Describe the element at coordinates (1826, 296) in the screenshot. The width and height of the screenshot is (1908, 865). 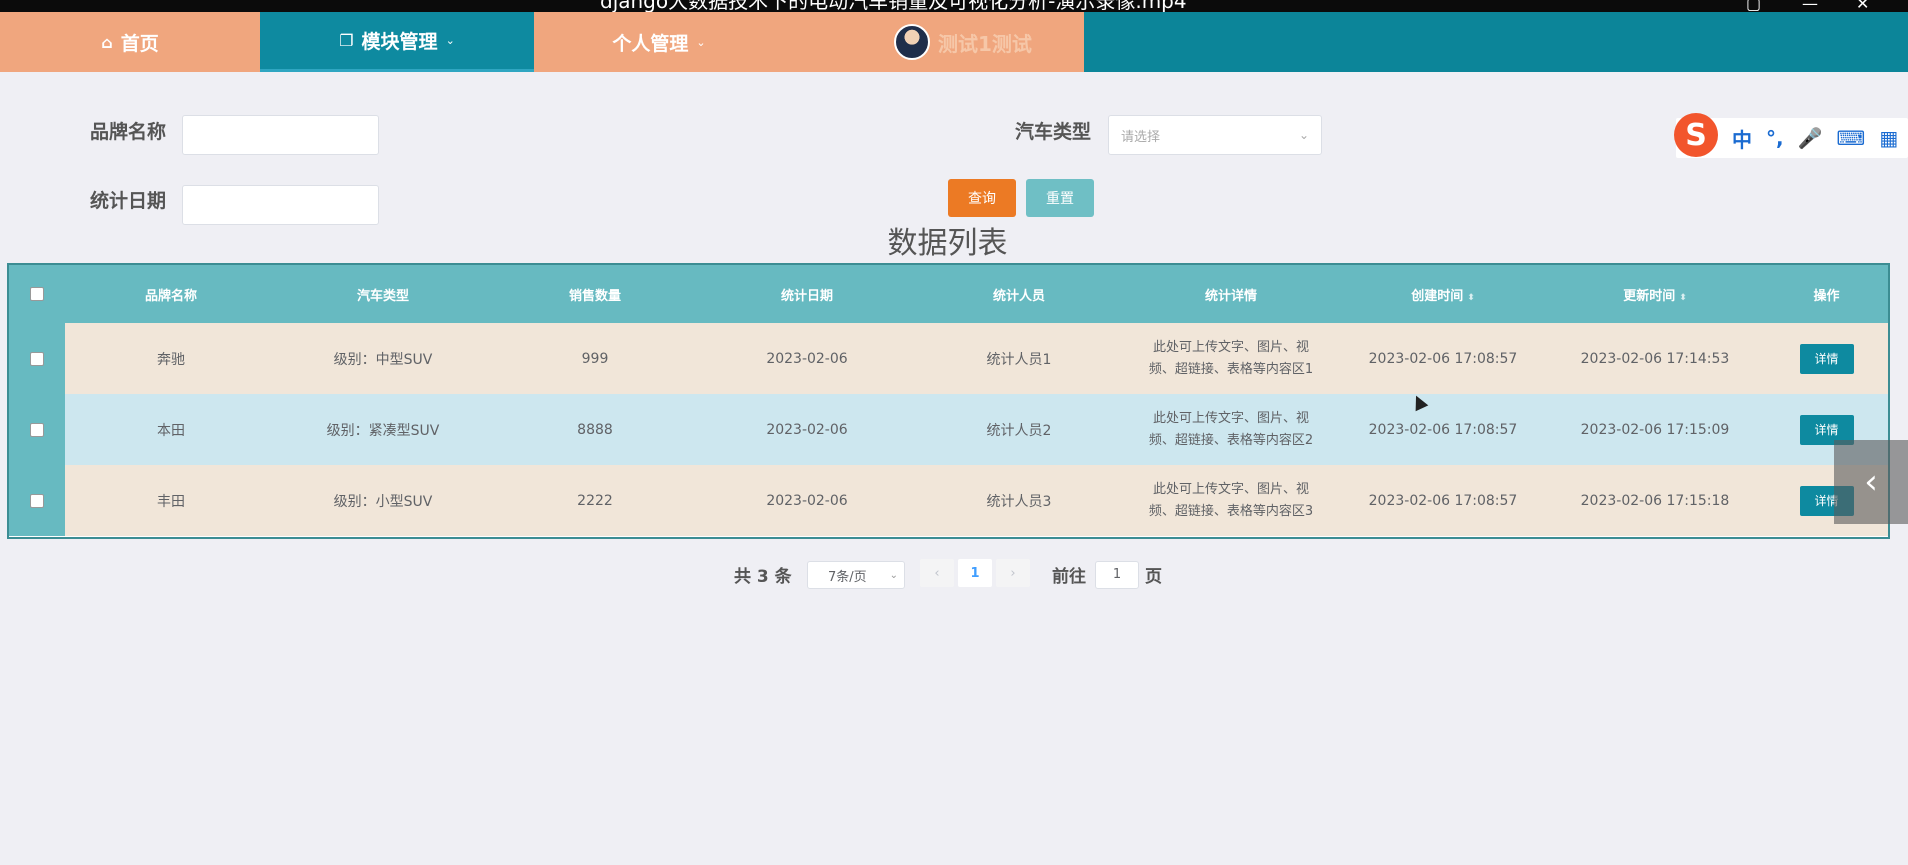
I see `col-action: 操作` at that location.